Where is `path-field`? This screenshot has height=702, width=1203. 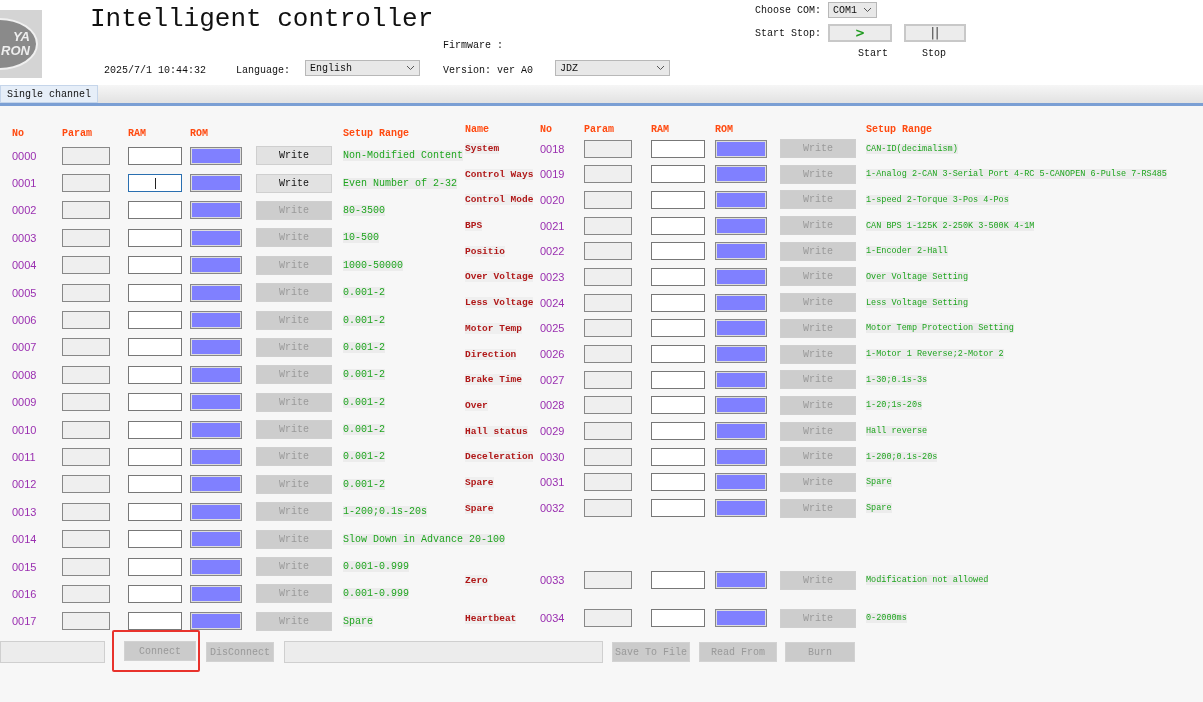
path-field is located at coordinates (443, 652).